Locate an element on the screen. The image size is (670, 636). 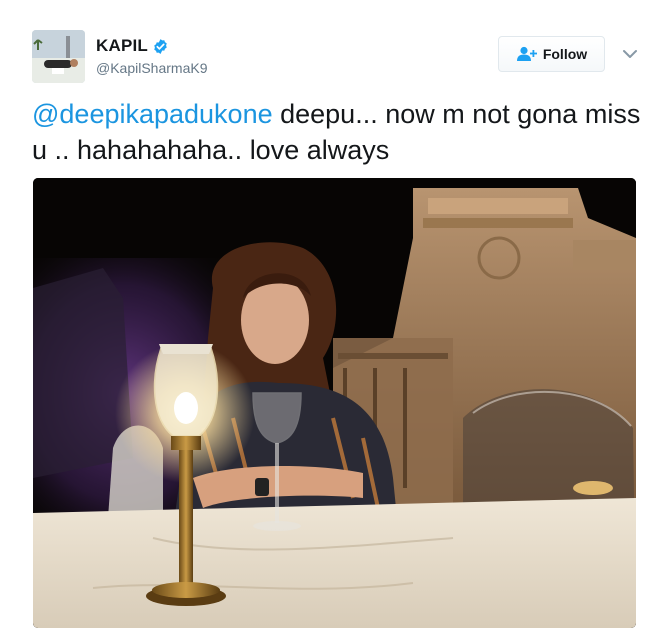
name-line: KAPIL is located at coordinates (132, 46).